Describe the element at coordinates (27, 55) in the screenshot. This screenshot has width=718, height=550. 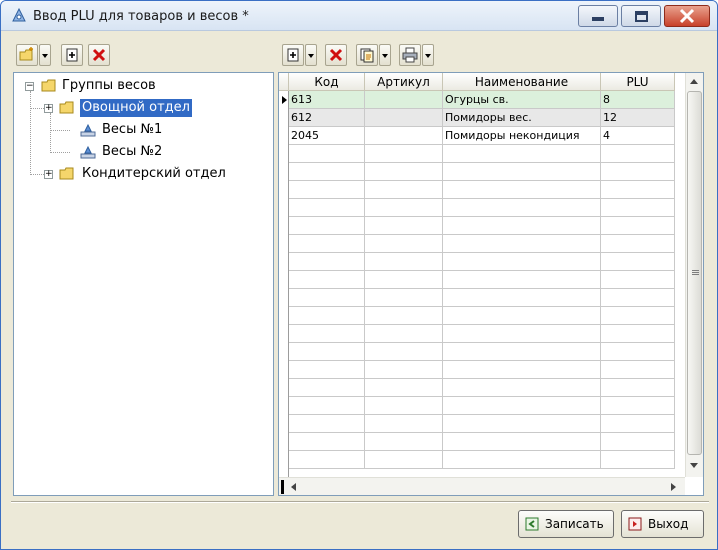
I see `new-group-button` at that location.